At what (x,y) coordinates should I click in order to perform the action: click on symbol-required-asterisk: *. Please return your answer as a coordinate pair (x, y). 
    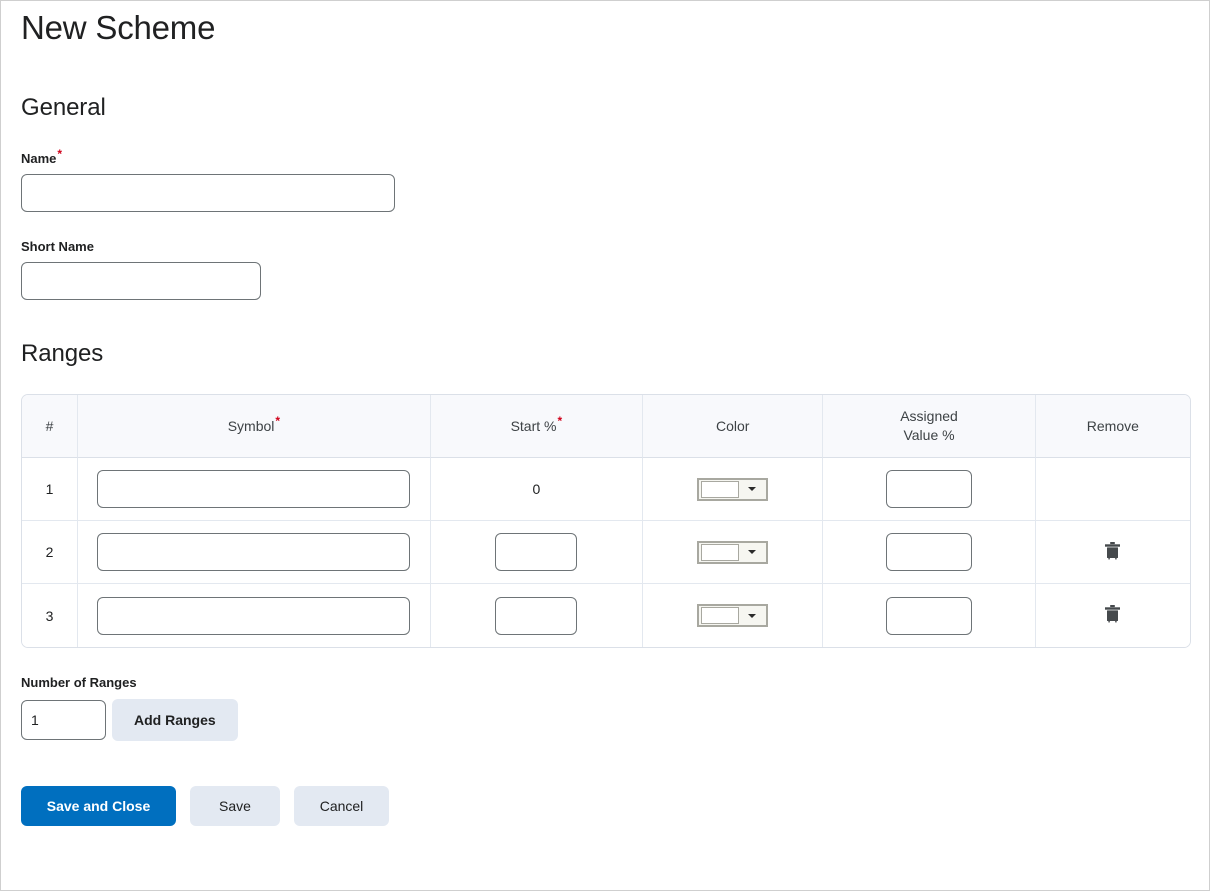
    Looking at the image, I should click on (278, 420).